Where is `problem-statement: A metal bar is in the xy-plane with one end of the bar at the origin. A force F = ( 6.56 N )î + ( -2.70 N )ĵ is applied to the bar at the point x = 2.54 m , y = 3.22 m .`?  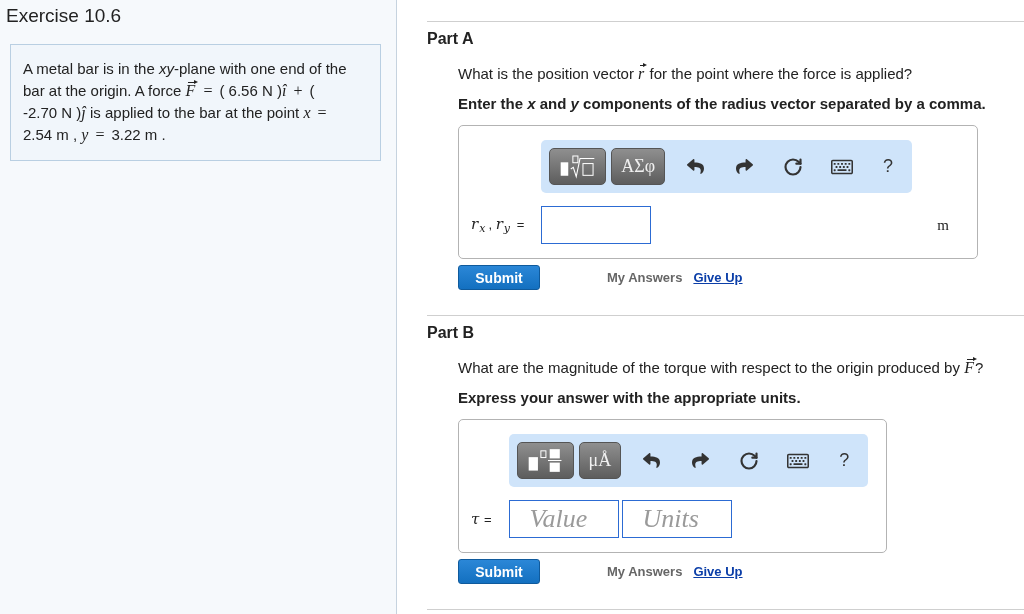 problem-statement: A metal bar is in the xy-plane with one end of the bar at the origin. A force F = ( 6.56 N )î + ( -2.70 N )ĵ is applied to the bar at the point x = 2.54 m , y = 3.22 m . is located at coordinates (185, 102).